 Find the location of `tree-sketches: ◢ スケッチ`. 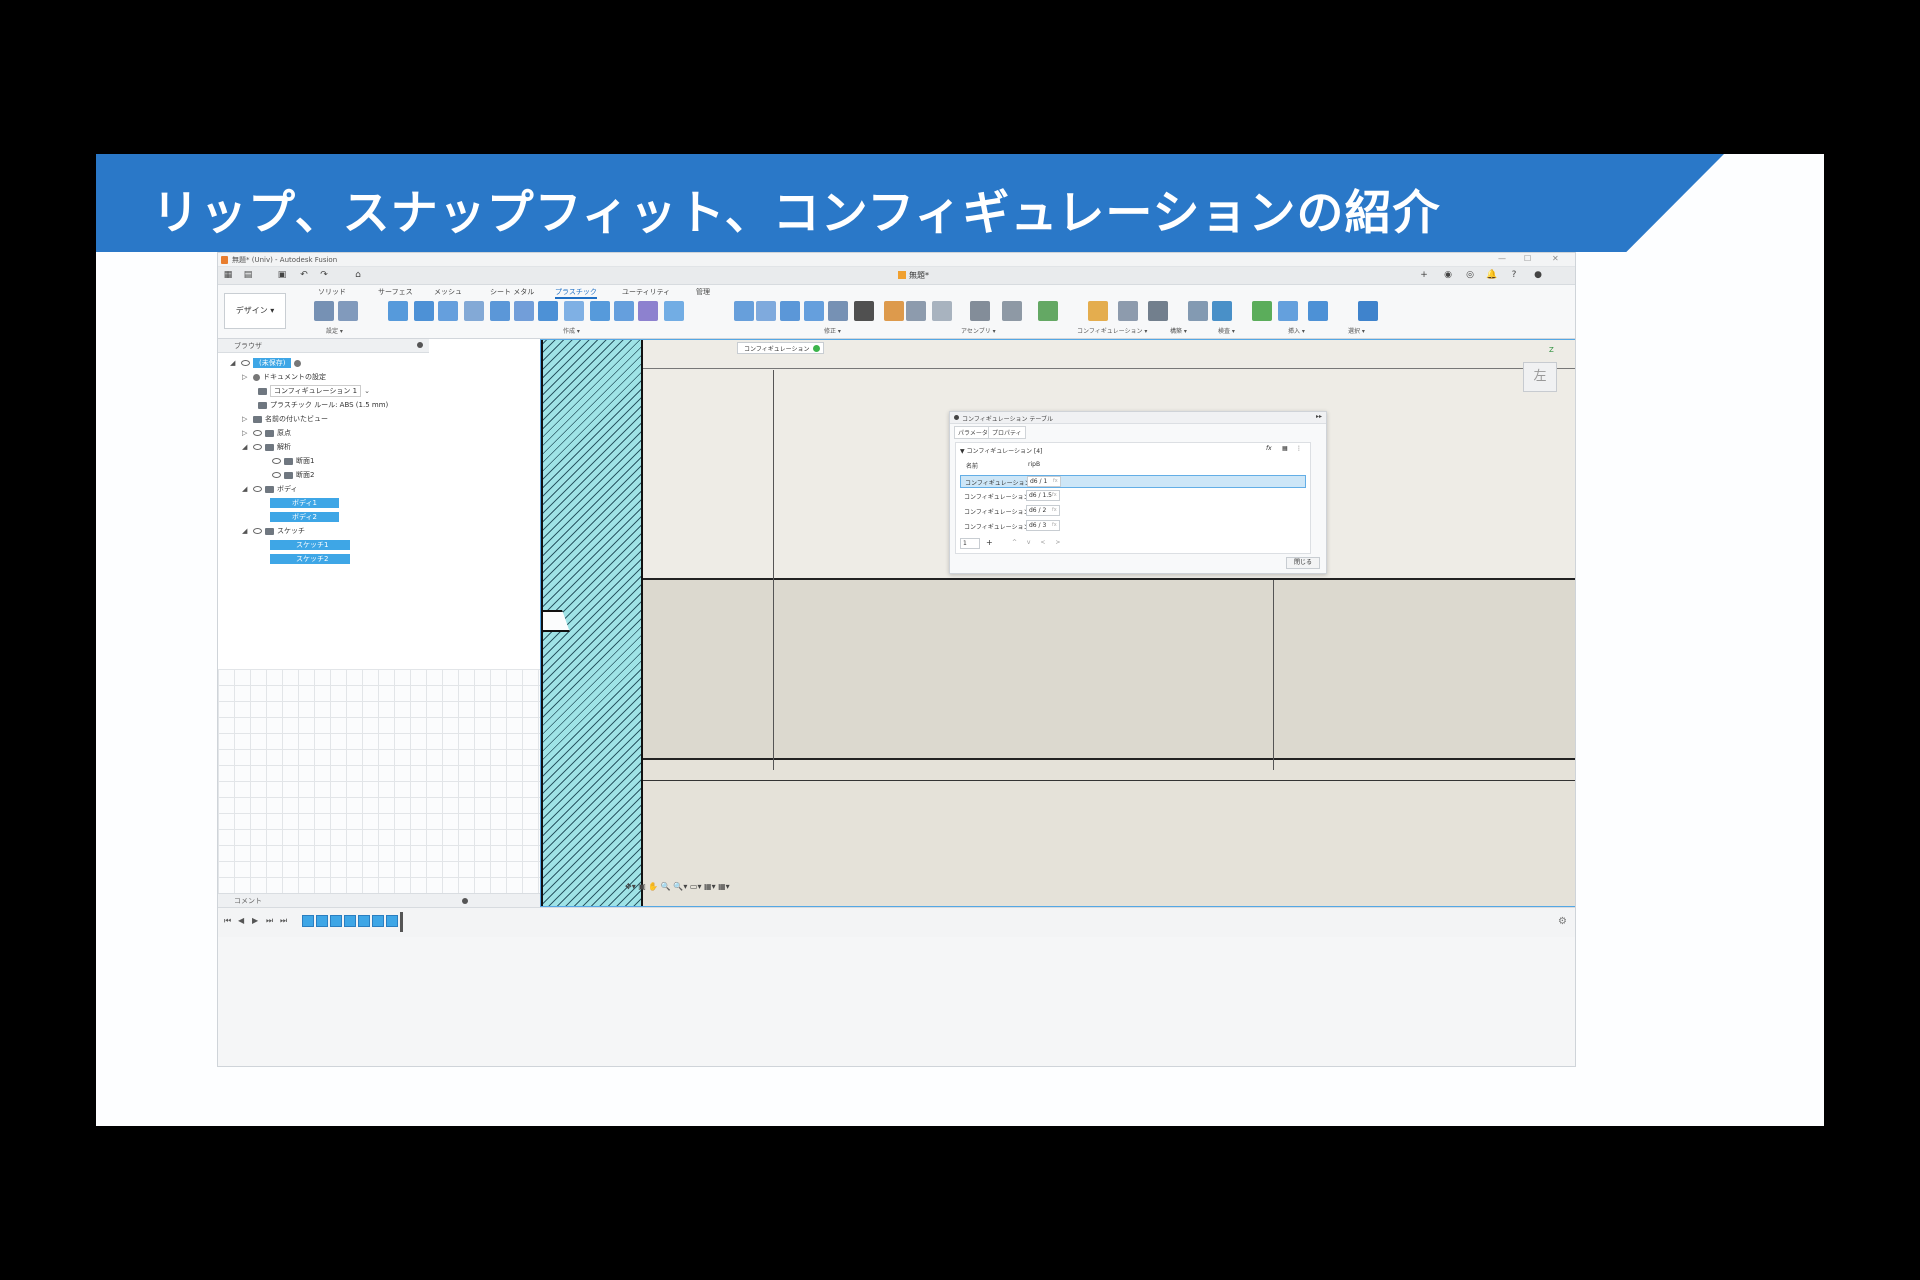

tree-sketches: ◢ スケッチ is located at coordinates (273, 531).